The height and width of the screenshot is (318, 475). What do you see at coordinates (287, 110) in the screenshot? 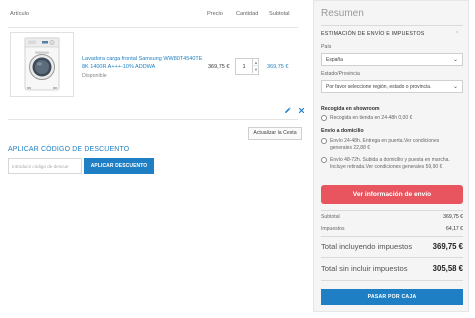
I see `edit-icon` at bounding box center [287, 110].